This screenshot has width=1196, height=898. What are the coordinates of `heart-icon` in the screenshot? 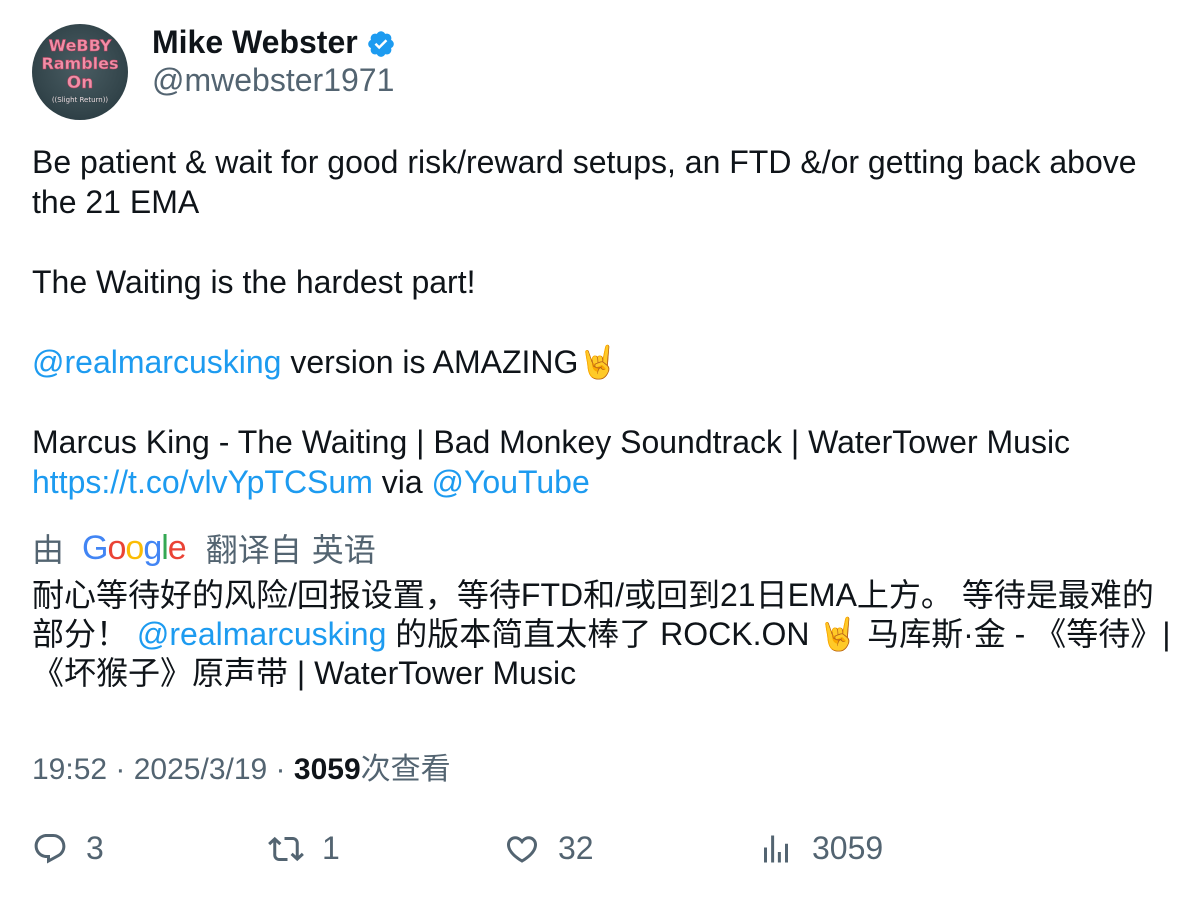 It's located at (522, 849).